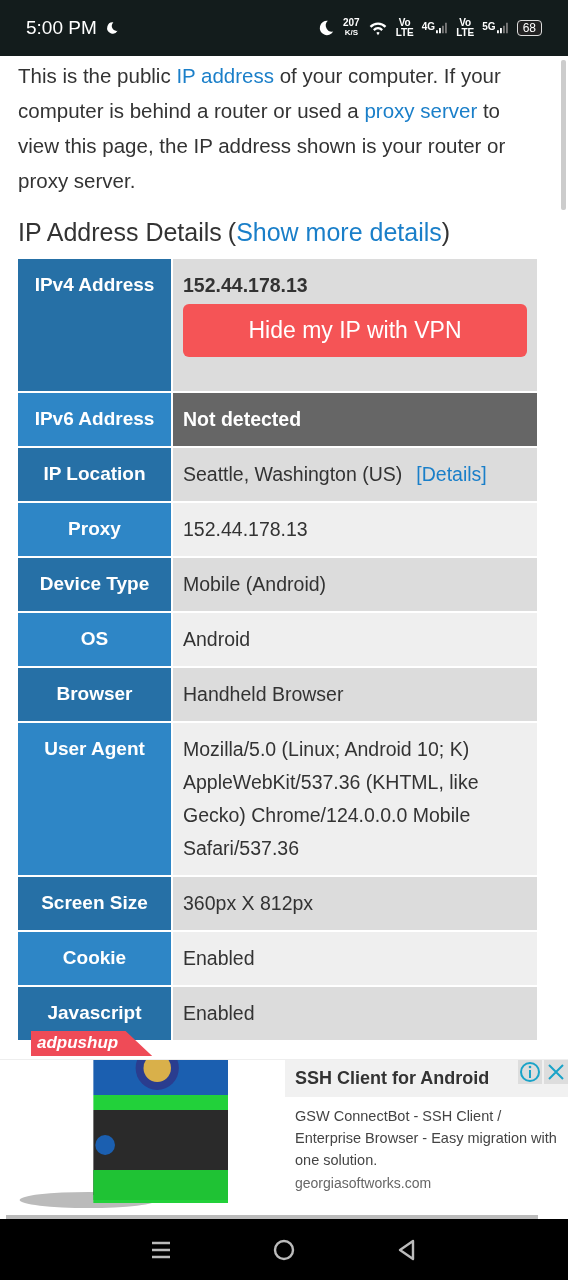 The image size is (568, 1280). Describe the element at coordinates (284, 1249) in the screenshot. I see `home-icon` at that location.